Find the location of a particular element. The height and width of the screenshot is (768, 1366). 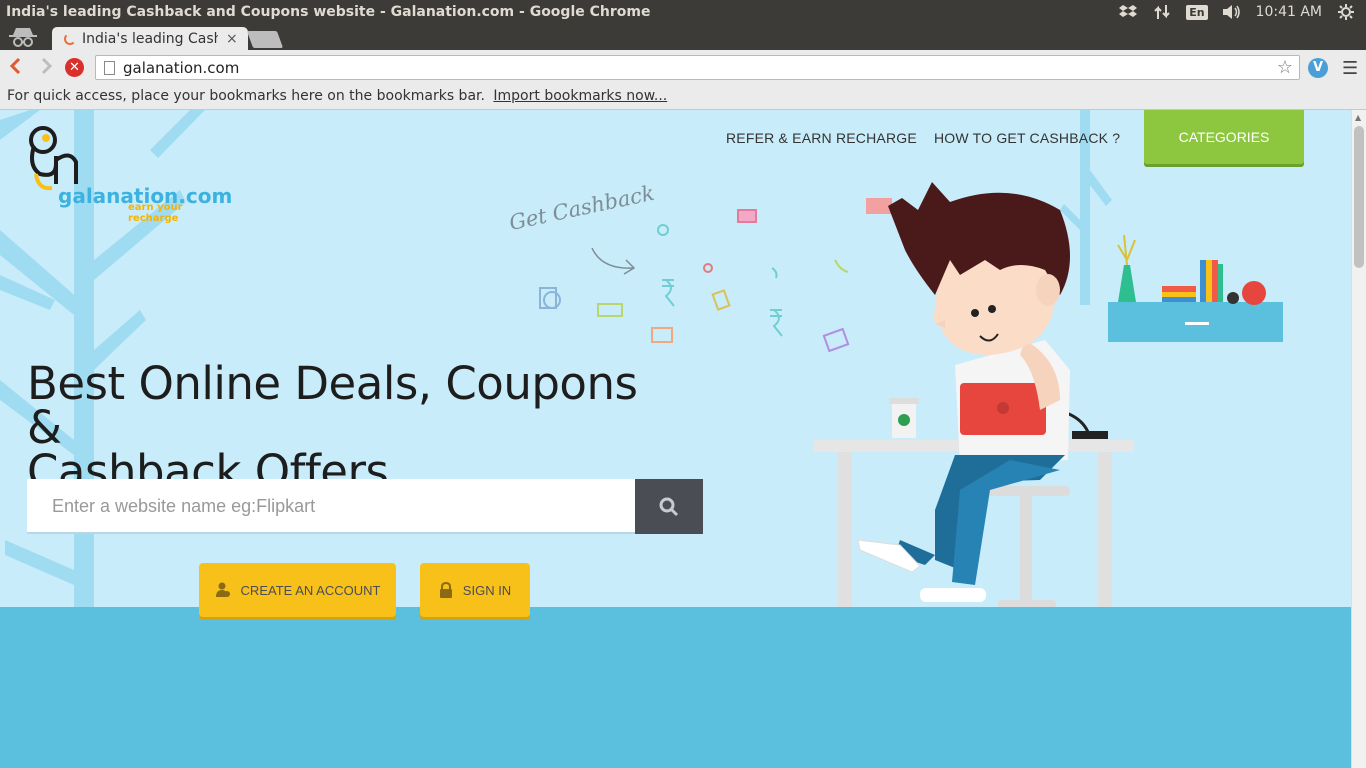

network-icon is located at coordinates (1162, 12).